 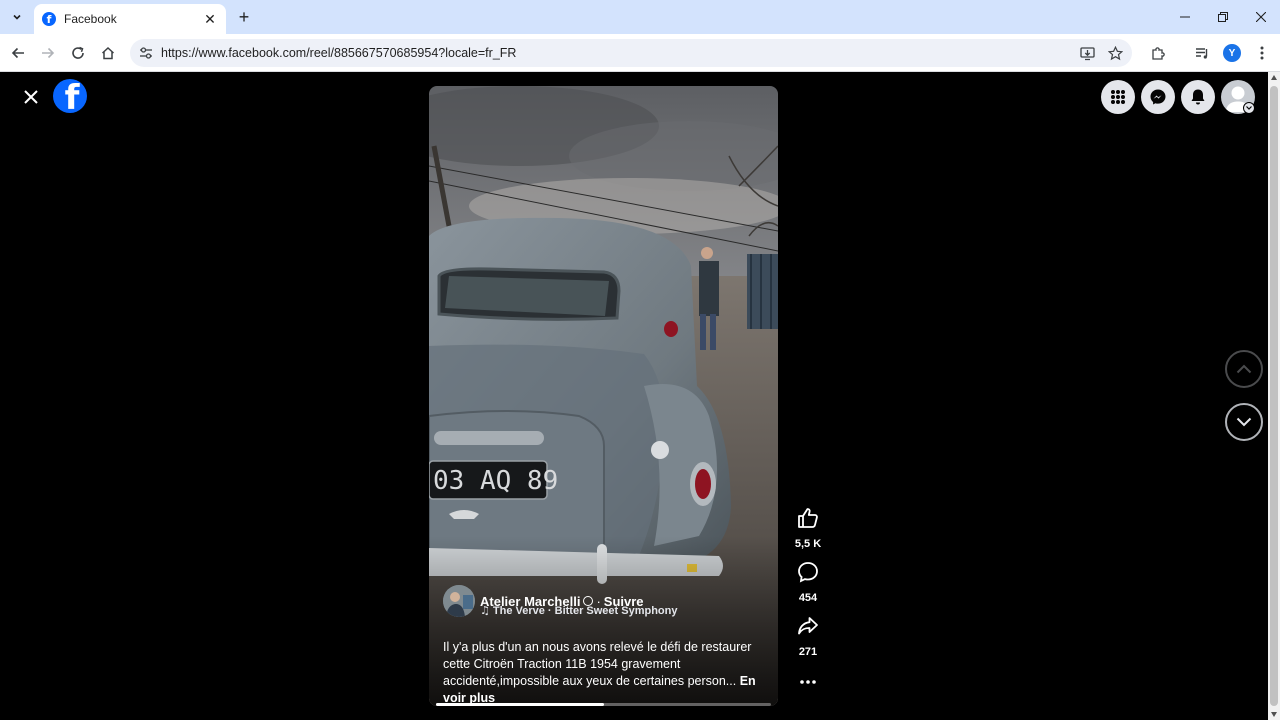 I want to click on messenger-button, so click(x=1158, y=97).